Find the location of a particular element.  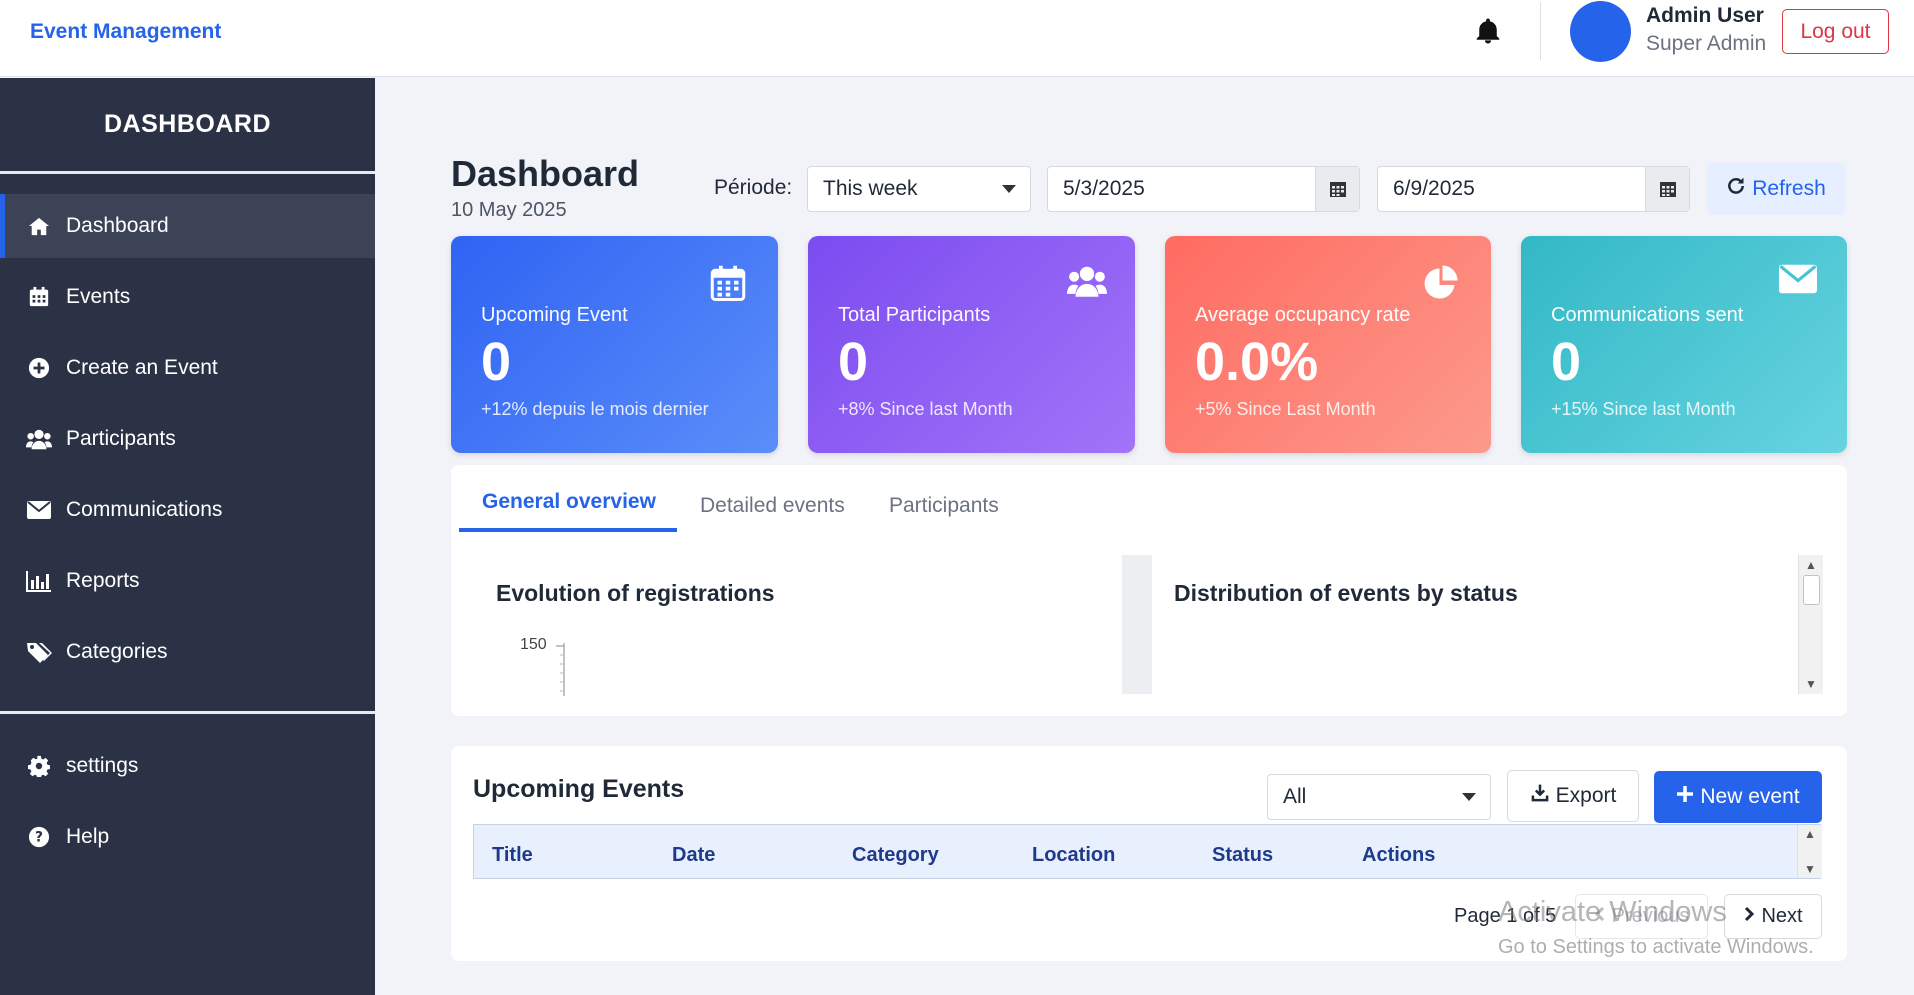

user-role: Super Admin is located at coordinates (1706, 43).